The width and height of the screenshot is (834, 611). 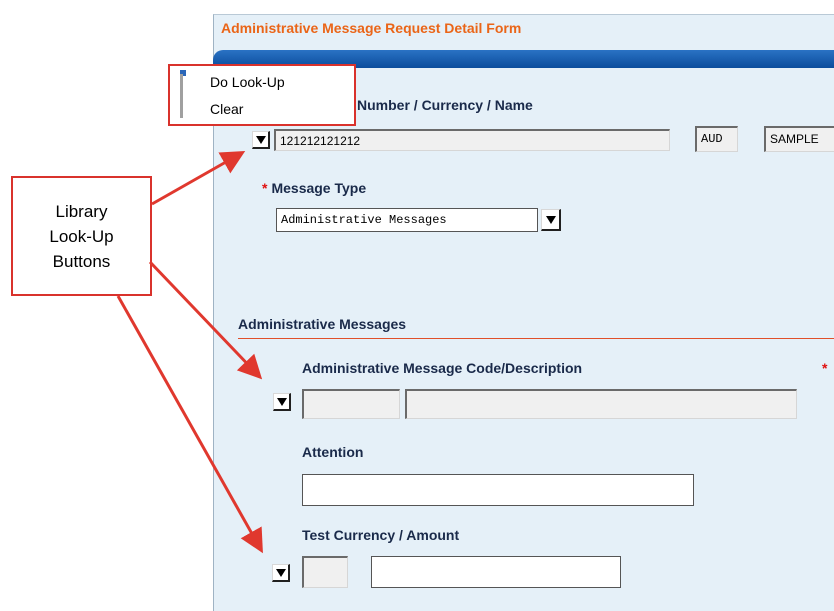 What do you see at coordinates (381, 535) in the screenshot?
I see `test-currency-label: Test Currency / Amount` at bounding box center [381, 535].